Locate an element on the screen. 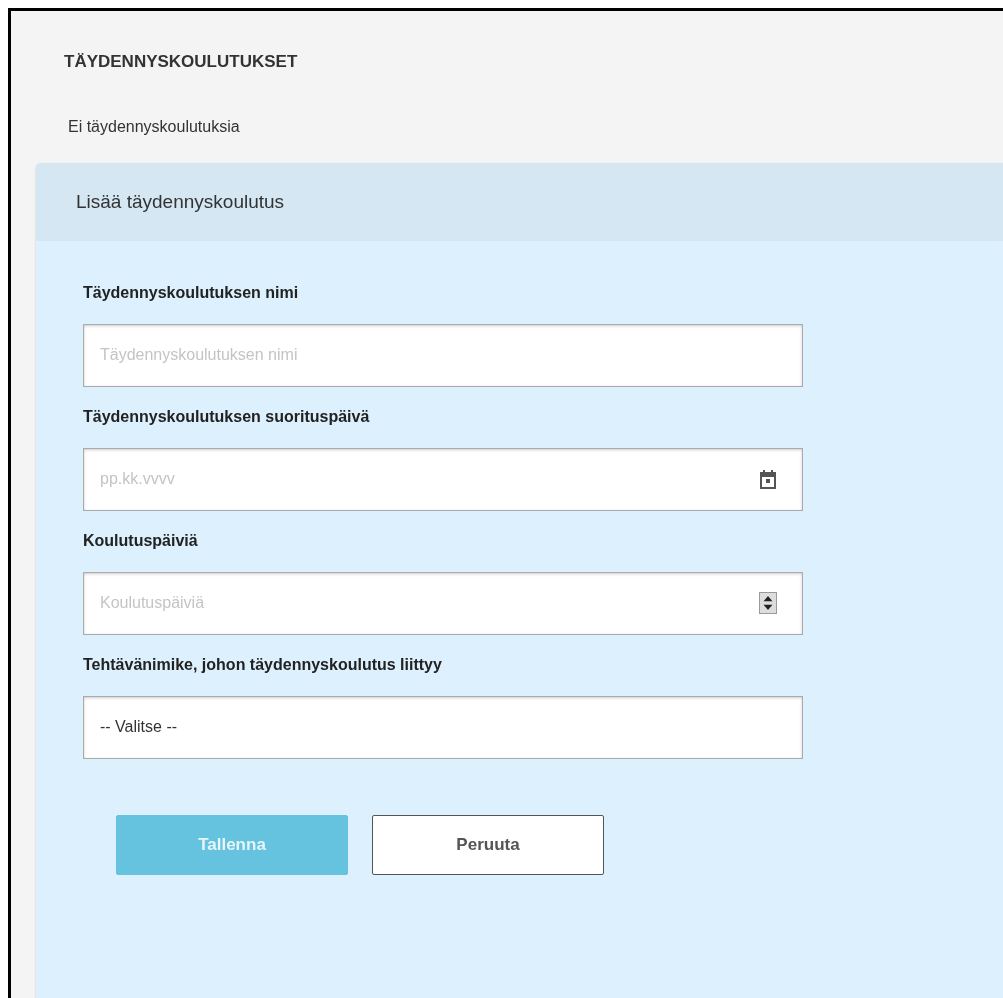  field-label: Täydennyskoulutuksen suorituspäivä is located at coordinates (227, 416).